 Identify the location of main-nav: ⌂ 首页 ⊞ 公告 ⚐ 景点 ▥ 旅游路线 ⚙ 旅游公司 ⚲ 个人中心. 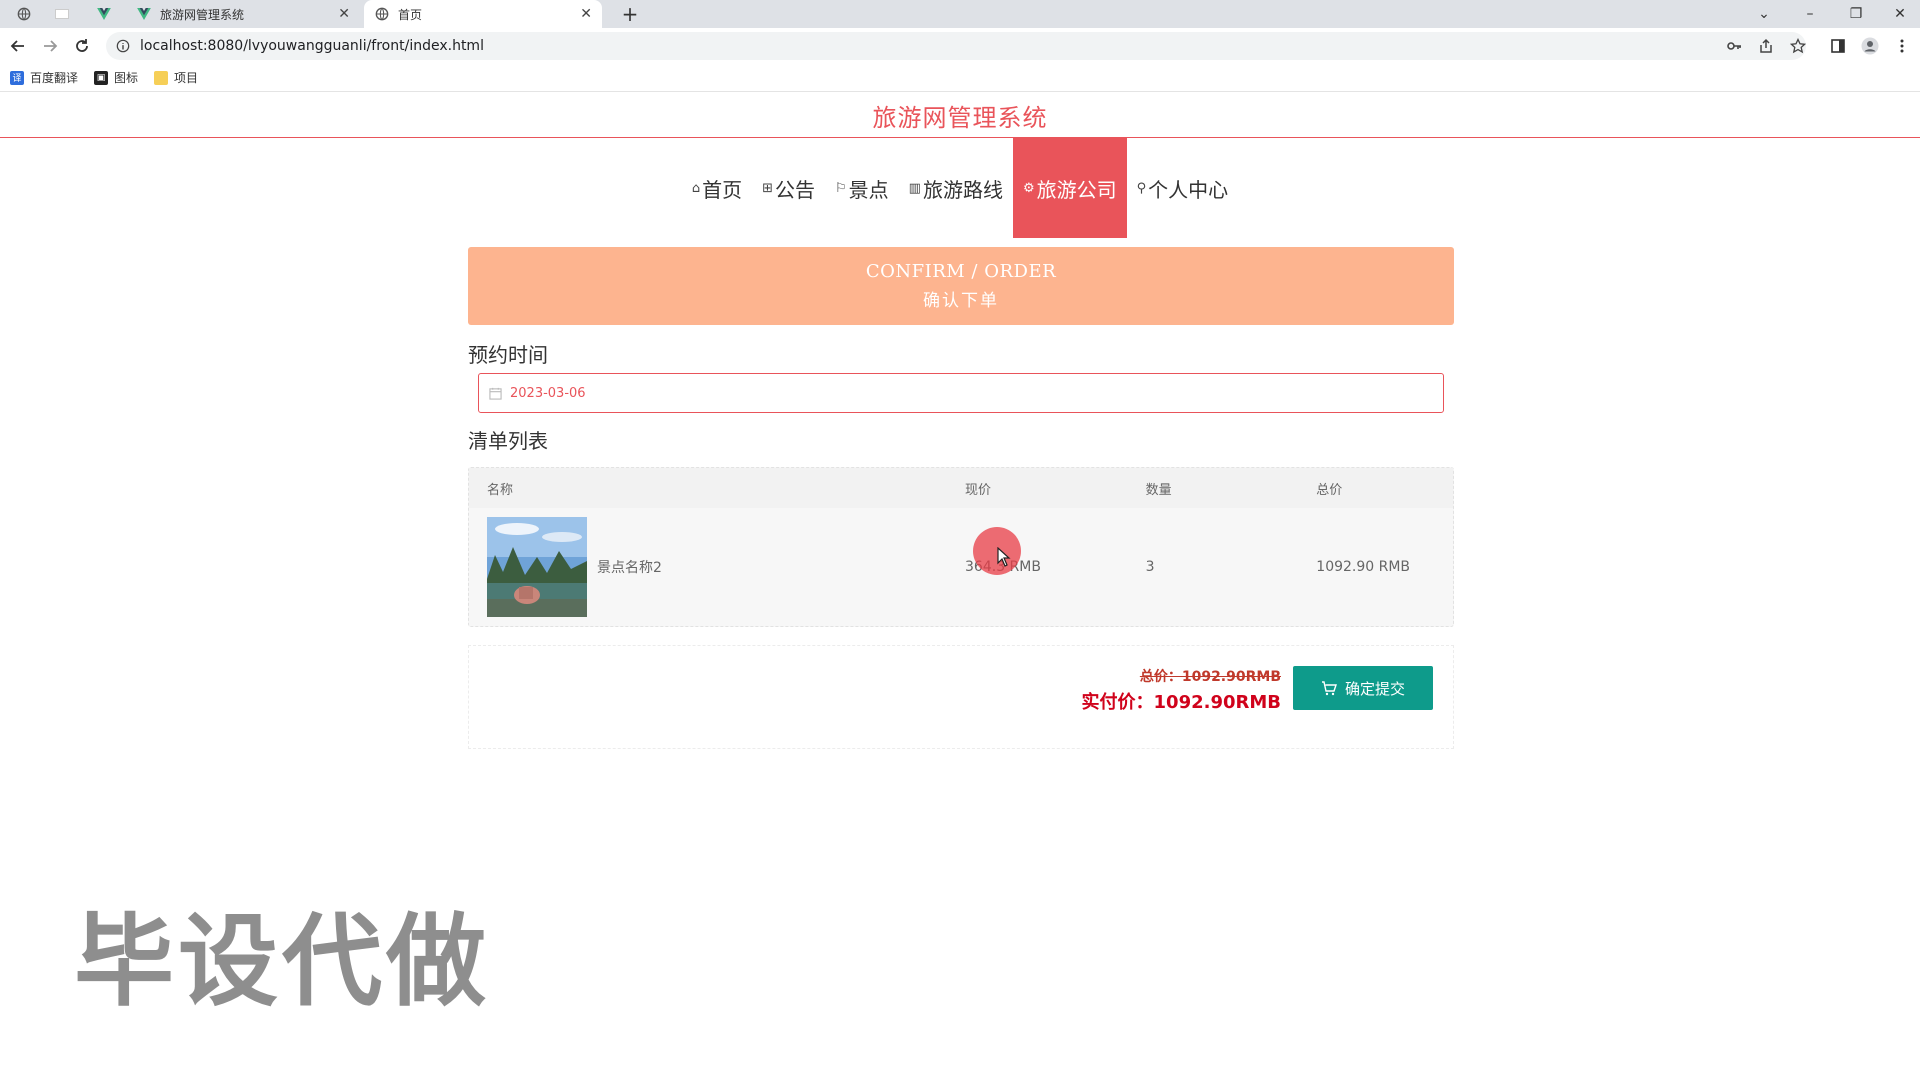
(960, 188).